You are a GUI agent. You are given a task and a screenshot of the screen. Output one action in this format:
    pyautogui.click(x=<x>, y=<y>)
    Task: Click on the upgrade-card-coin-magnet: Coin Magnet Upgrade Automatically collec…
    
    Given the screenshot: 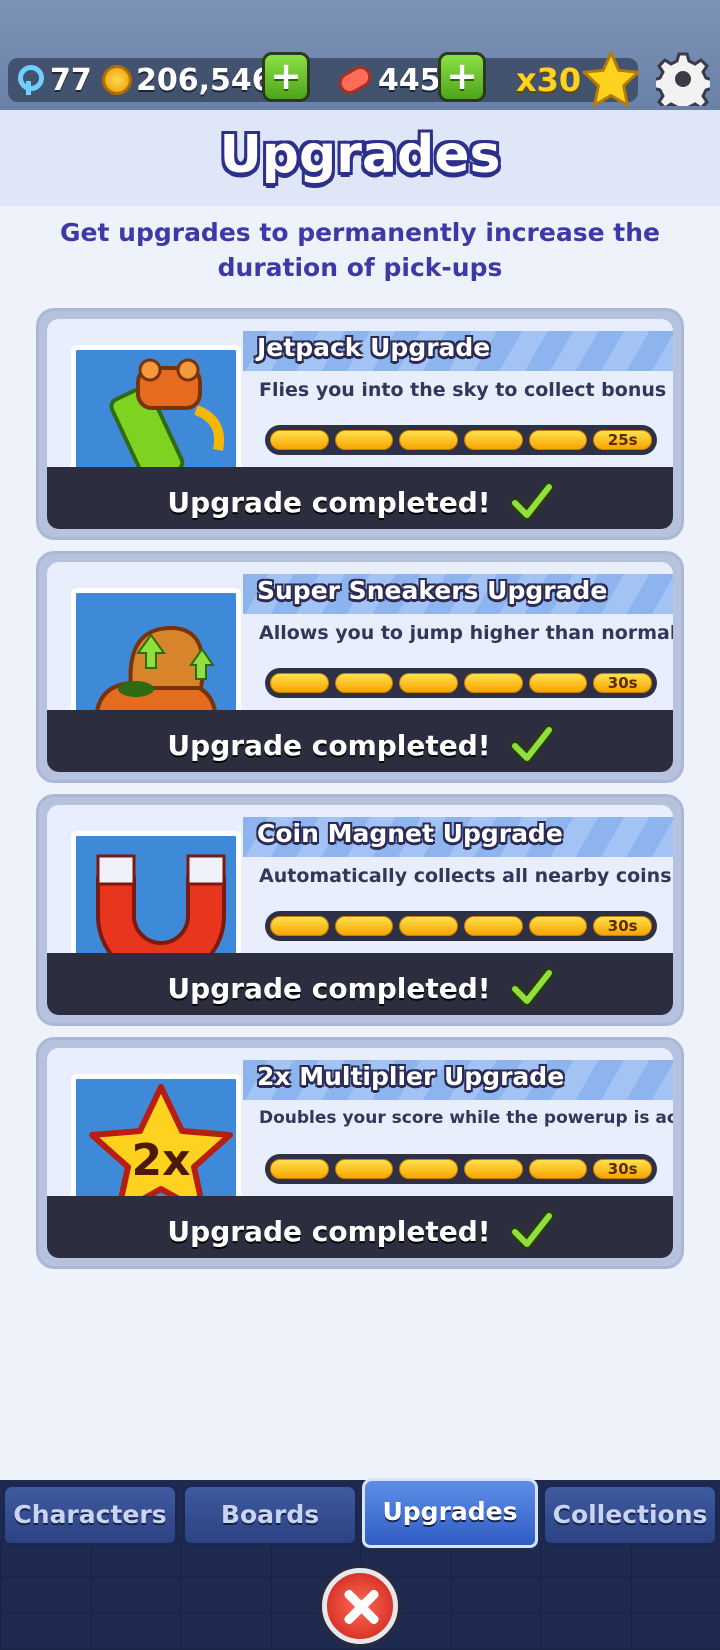 What is the action you would take?
    pyautogui.click(x=360, y=910)
    